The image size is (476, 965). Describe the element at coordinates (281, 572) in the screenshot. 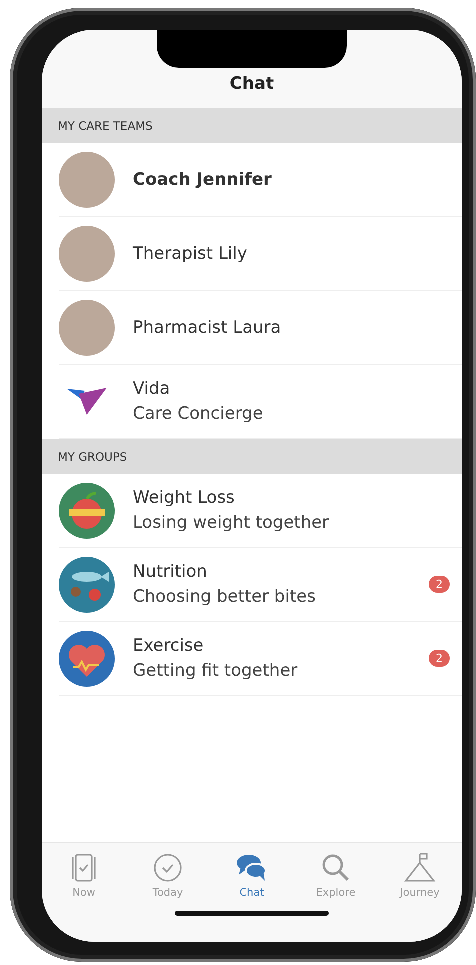

I see `chat-name: Nutrition` at that location.